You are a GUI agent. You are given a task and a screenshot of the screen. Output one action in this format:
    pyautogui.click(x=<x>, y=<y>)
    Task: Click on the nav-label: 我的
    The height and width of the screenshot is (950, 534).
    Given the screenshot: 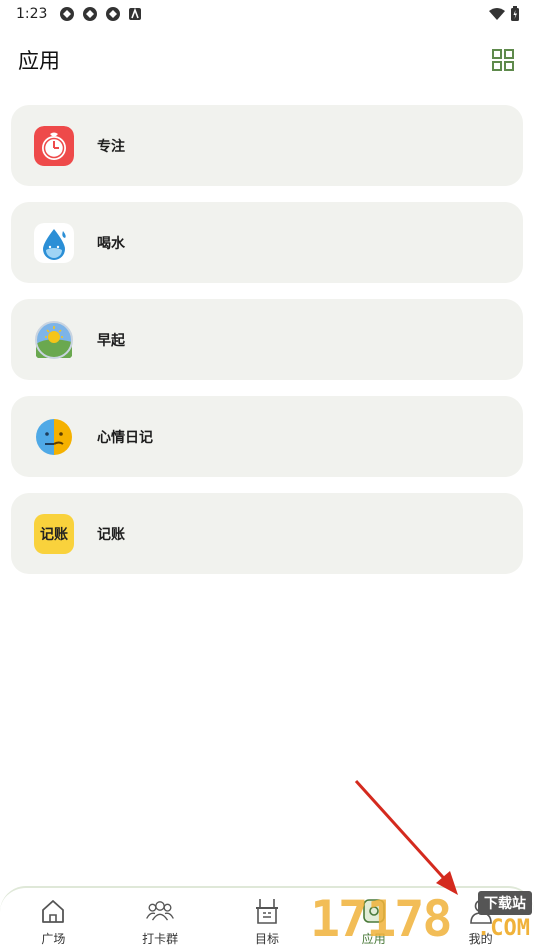 What is the action you would take?
    pyautogui.click(x=480, y=939)
    